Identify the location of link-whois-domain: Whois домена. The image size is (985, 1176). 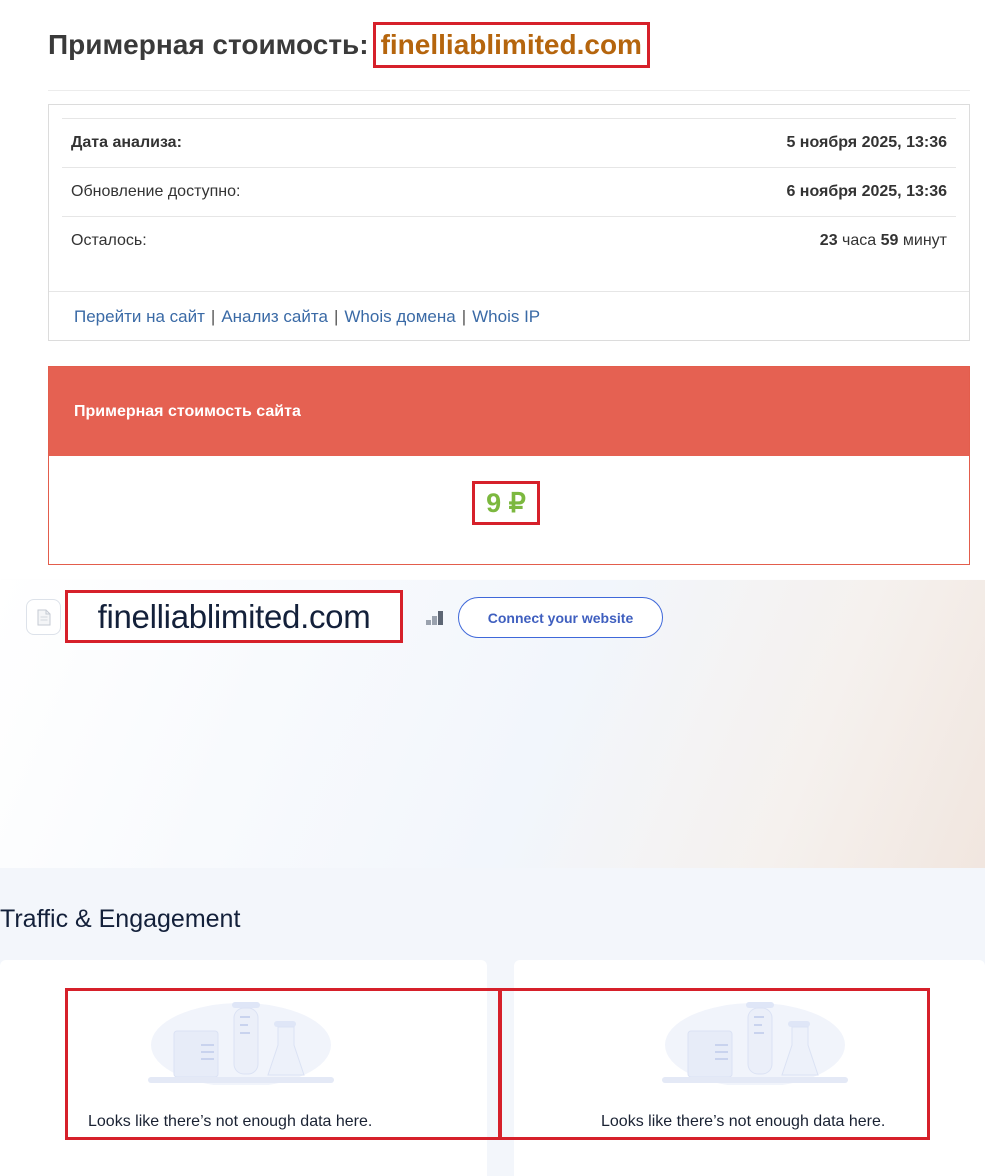
(399, 317).